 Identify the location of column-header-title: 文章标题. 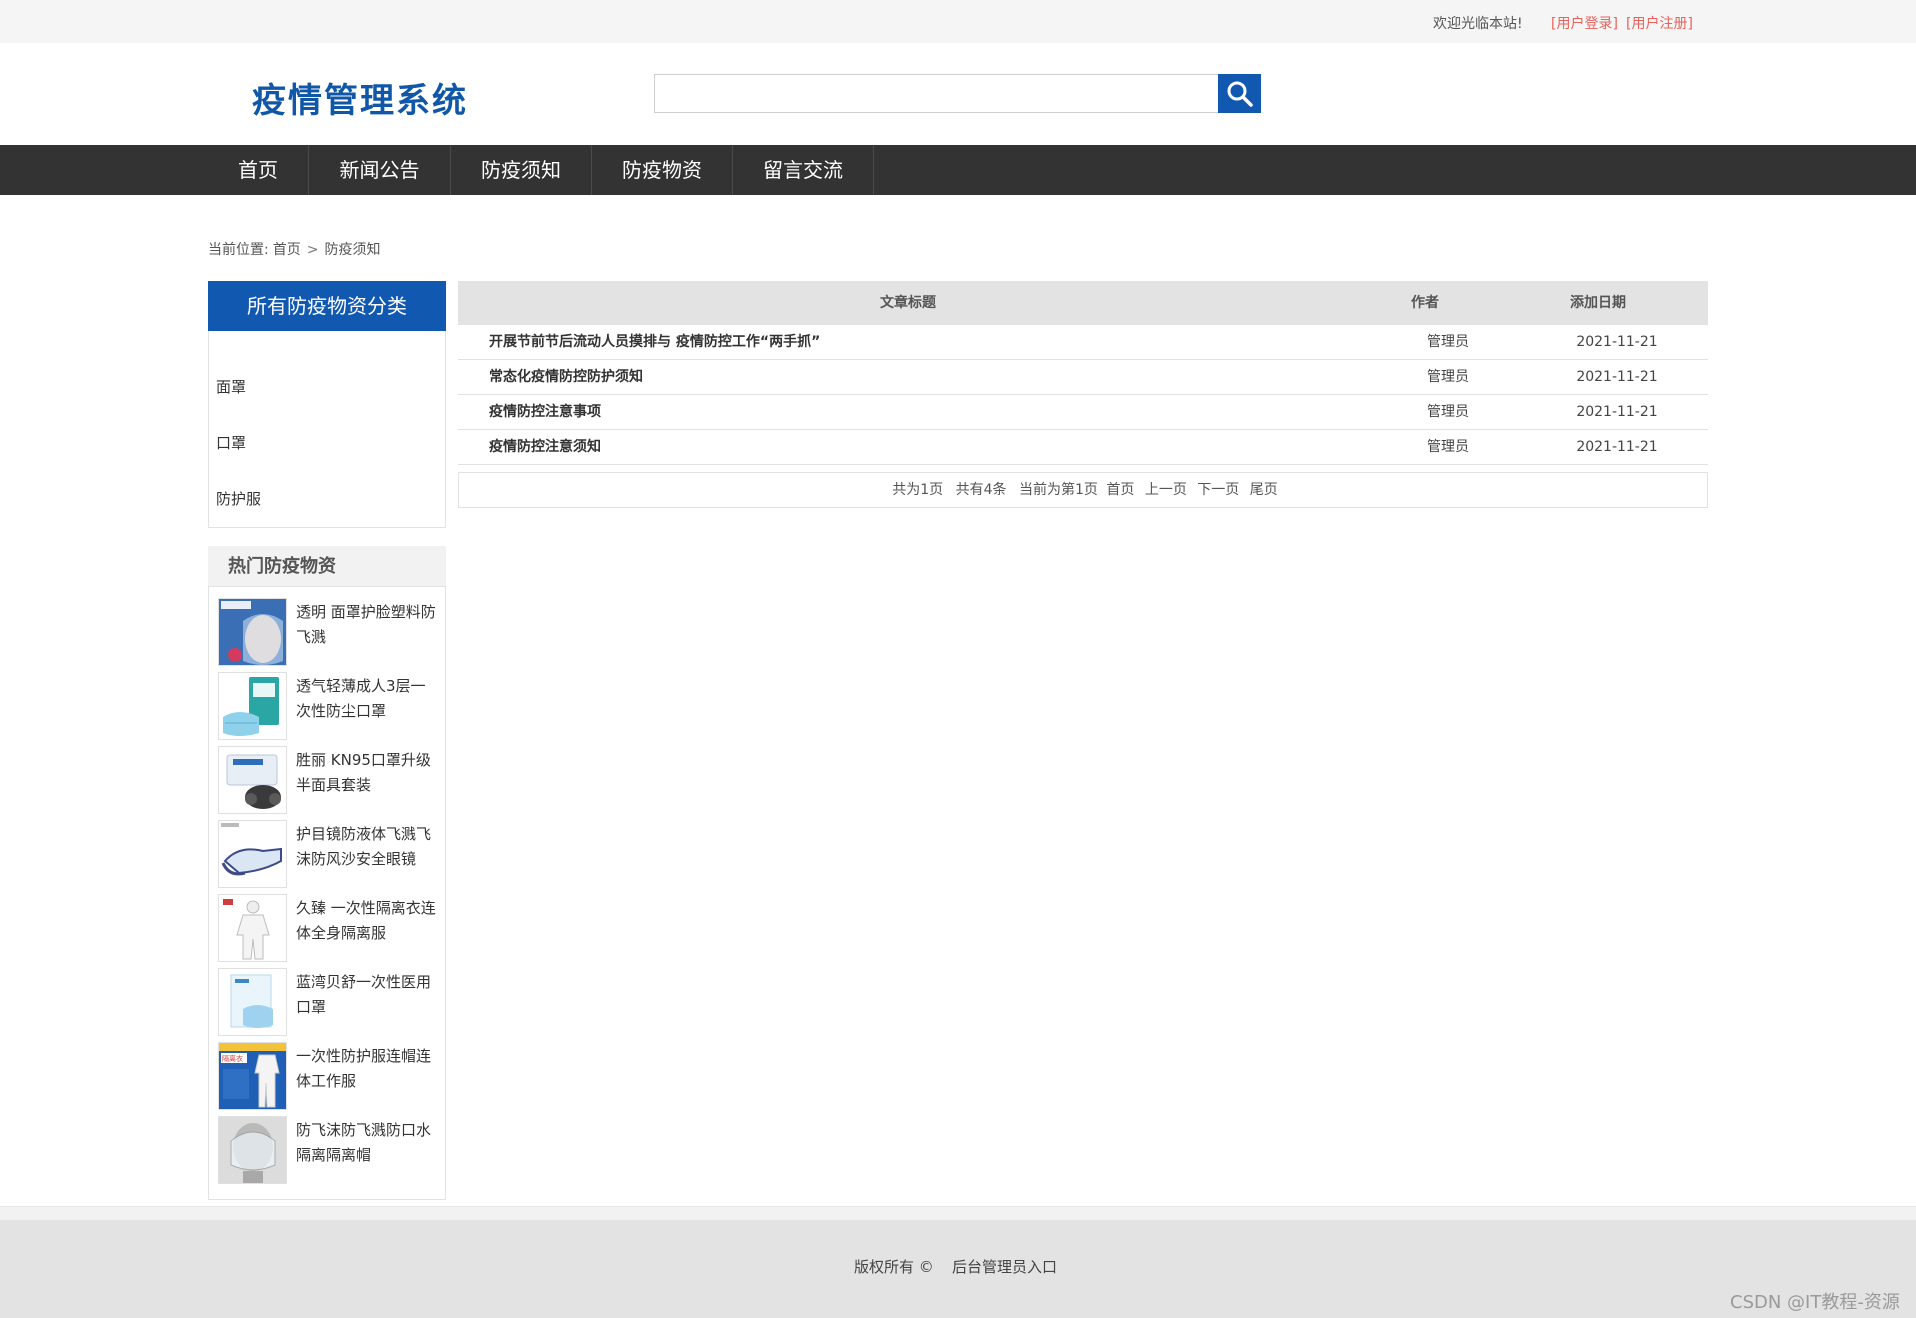
(908, 303).